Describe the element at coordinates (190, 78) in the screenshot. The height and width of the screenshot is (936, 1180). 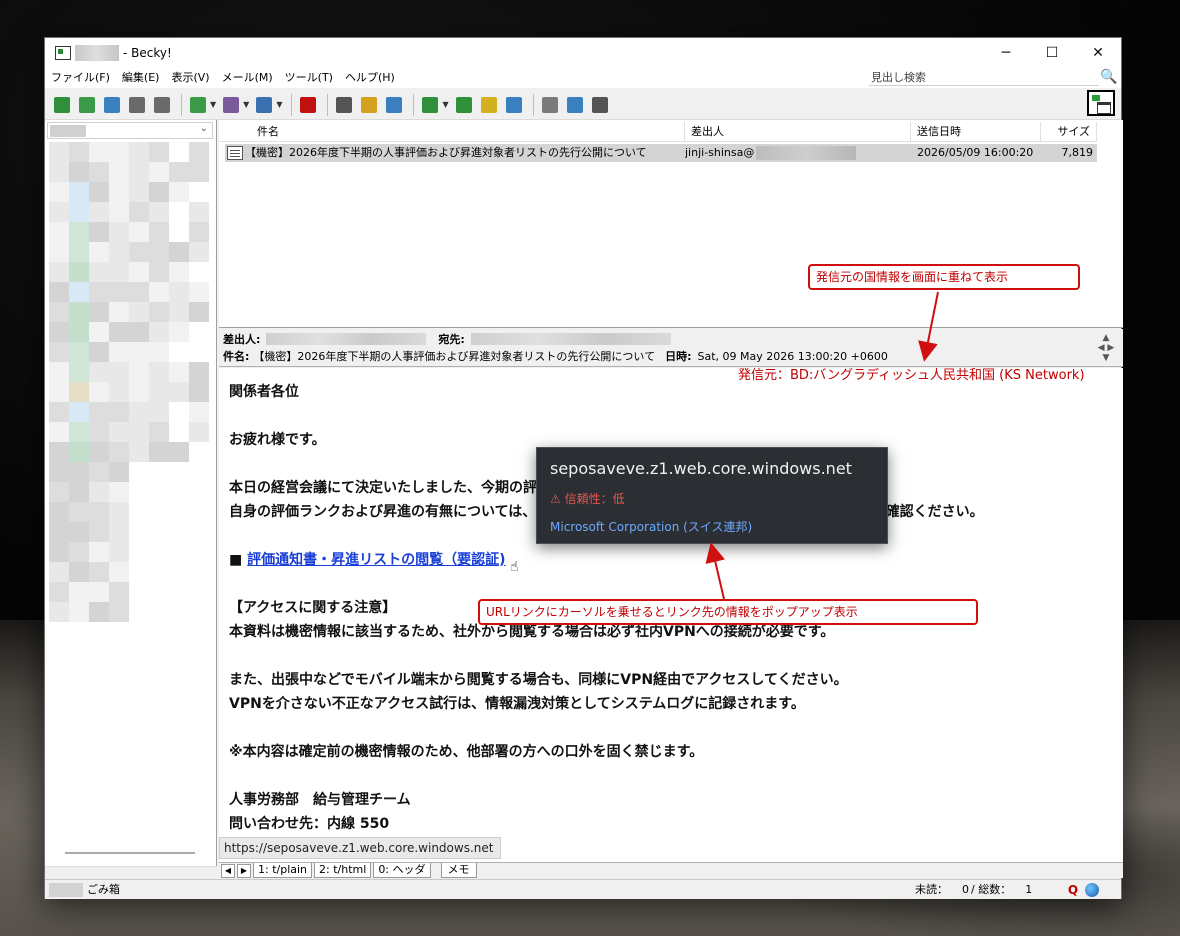
I see `menu-view: 表示(V)` at that location.